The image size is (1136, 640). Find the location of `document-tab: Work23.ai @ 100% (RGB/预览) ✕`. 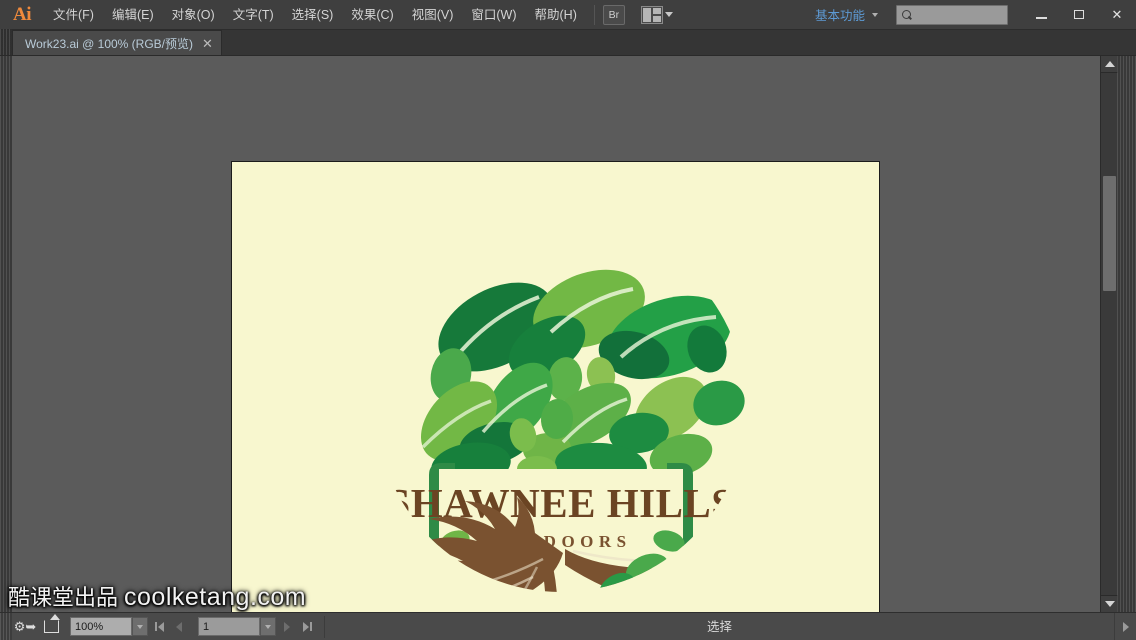

document-tab: Work23.ai @ 100% (RGB/预览) ✕ is located at coordinates (117, 42).